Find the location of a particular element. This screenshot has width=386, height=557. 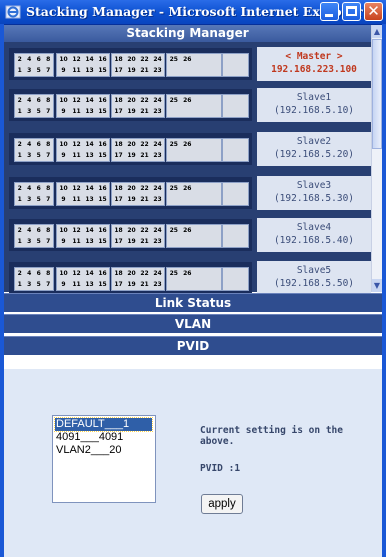

vlan-list-item: VLAN2___20 is located at coordinates (103, 450).